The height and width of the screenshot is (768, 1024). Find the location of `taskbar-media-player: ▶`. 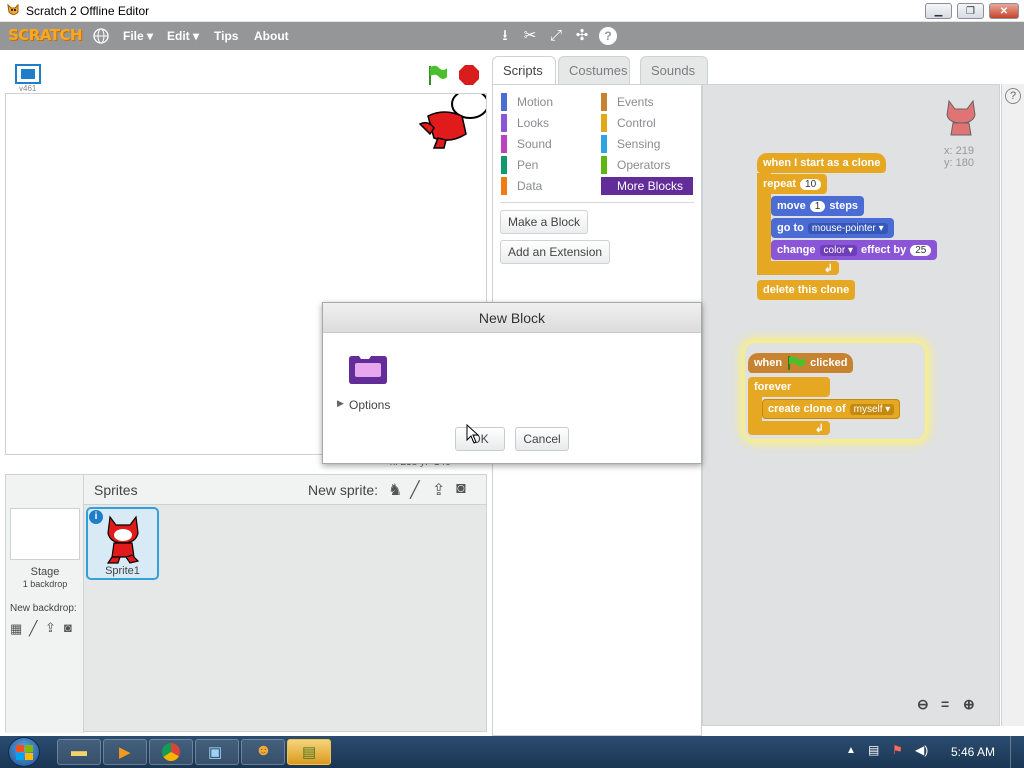

taskbar-media-player: ▶ is located at coordinates (125, 752).